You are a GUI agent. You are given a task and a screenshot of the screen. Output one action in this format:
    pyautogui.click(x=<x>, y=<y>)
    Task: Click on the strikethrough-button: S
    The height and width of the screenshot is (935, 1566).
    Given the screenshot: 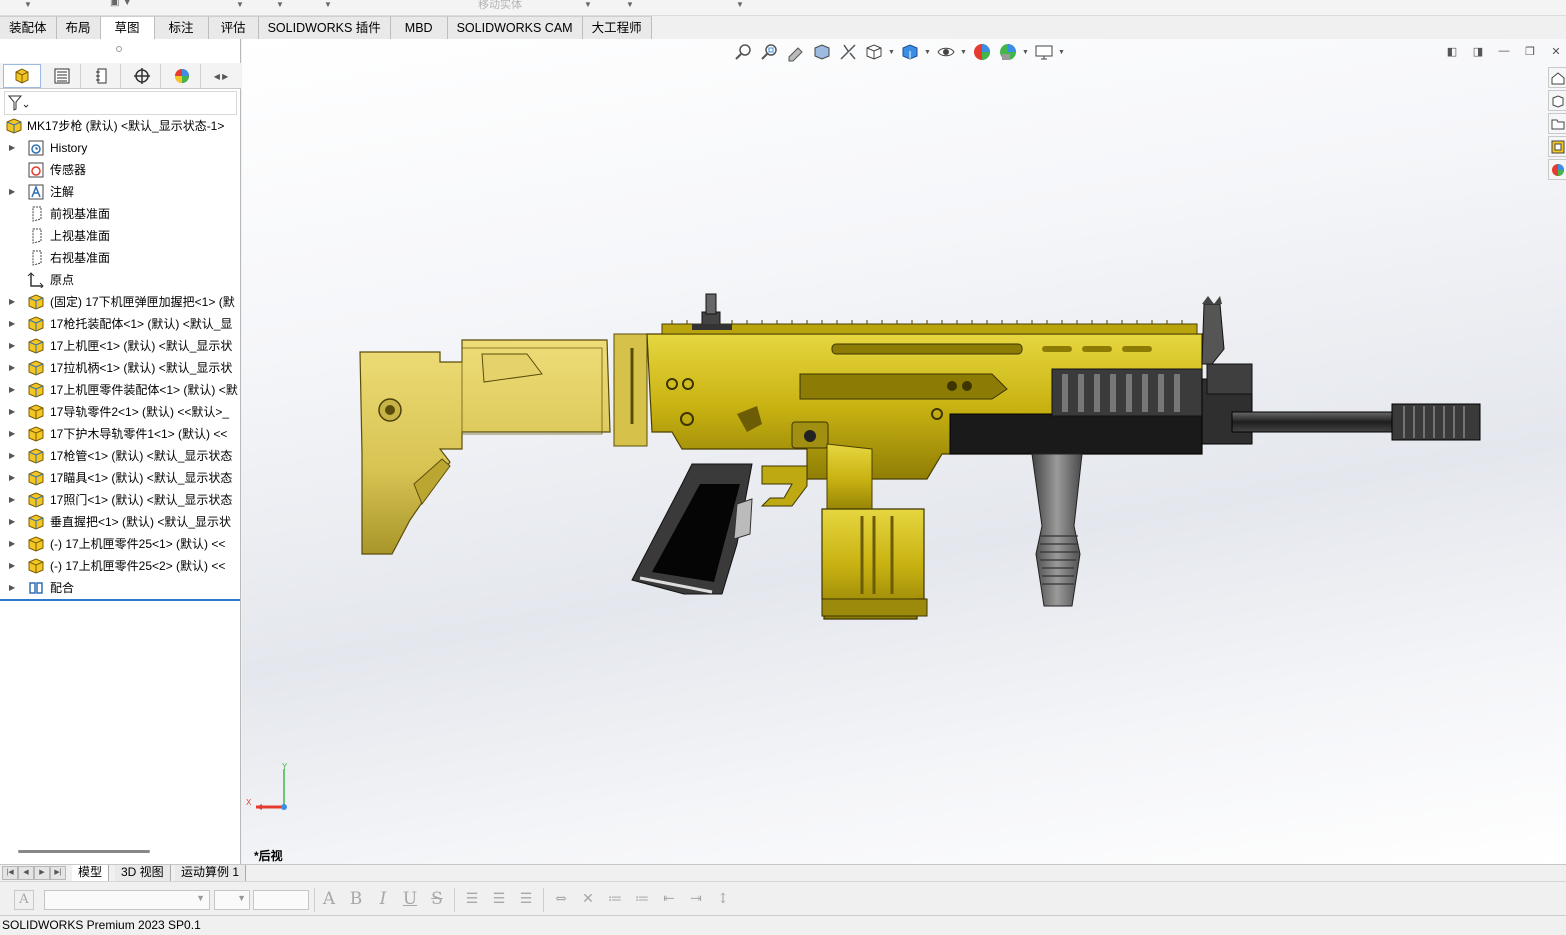 What is the action you would take?
    pyautogui.click(x=437, y=899)
    